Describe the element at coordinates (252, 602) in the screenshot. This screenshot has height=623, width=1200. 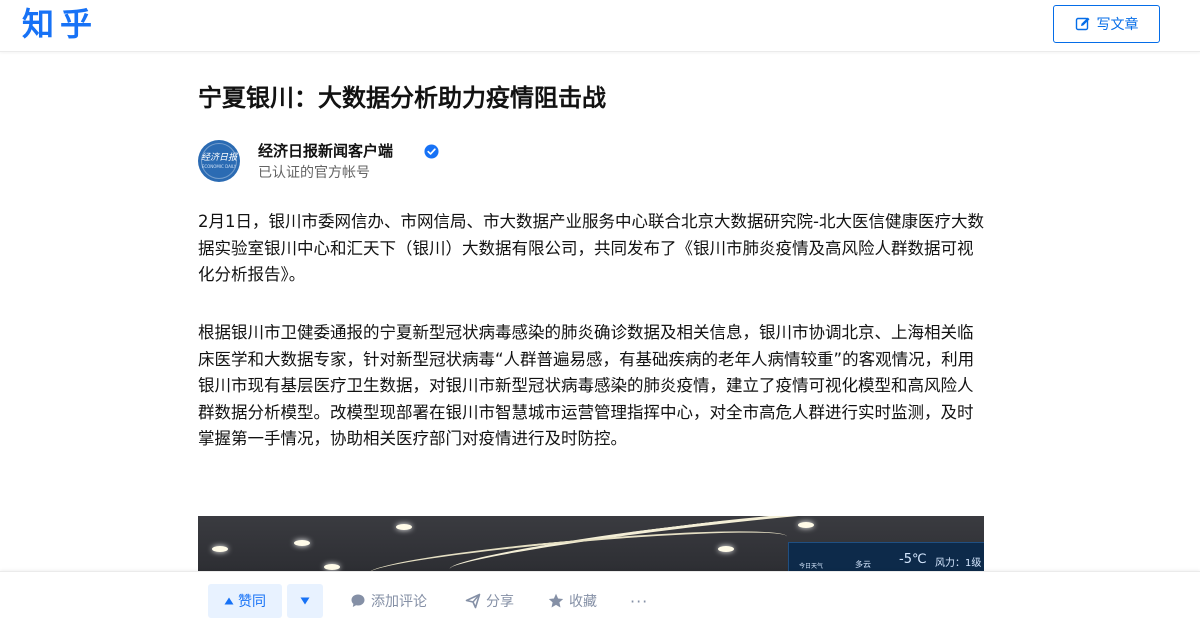
I see `upvote-label: 赞同` at that location.